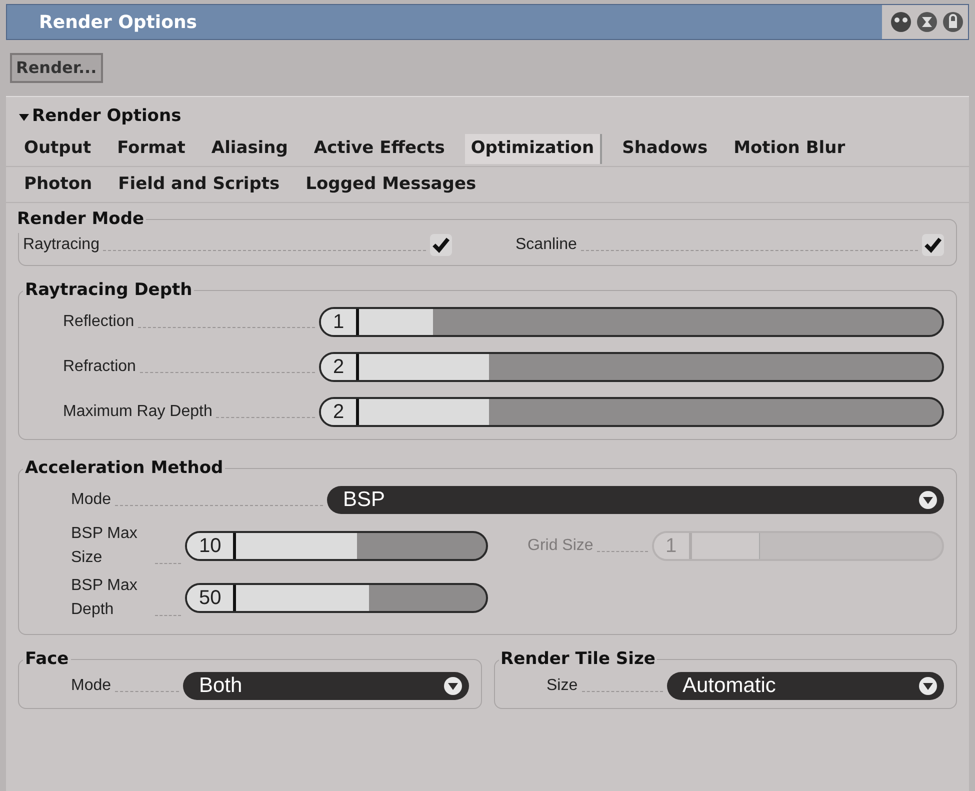 This screenshot has width=975, height=791. What do you see at coordinates (137, 412) in the screenshot?
I see `slider-label: Maximum Ray Depth` at bounding box center [137, 412].